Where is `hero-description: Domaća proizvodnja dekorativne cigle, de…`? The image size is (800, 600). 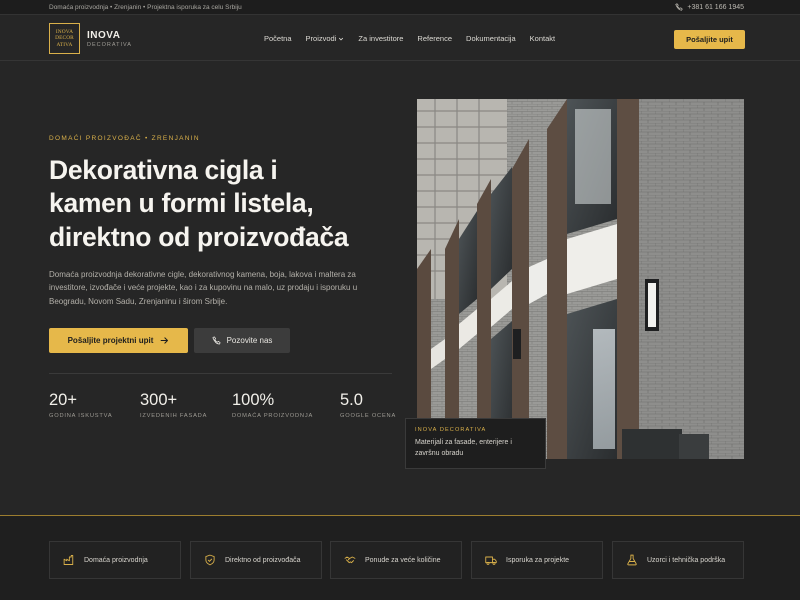 hero-description: Domaća proizvodnja dekorativne cigle, de… is located at coordinates (203, 288).